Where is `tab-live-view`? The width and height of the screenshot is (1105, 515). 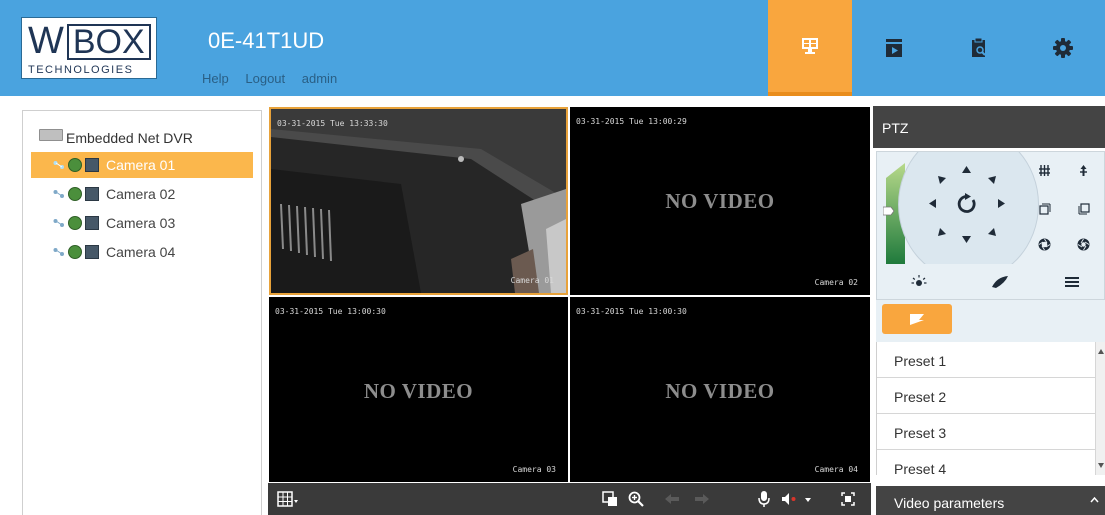
tab-live-view is located at coordinates (810, 48).